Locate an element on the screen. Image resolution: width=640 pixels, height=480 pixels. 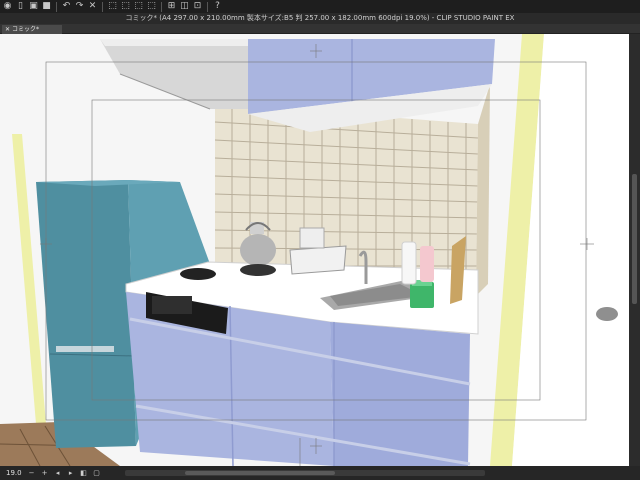
ruler-icon: ⊞ is located at coordinates (171, 6).